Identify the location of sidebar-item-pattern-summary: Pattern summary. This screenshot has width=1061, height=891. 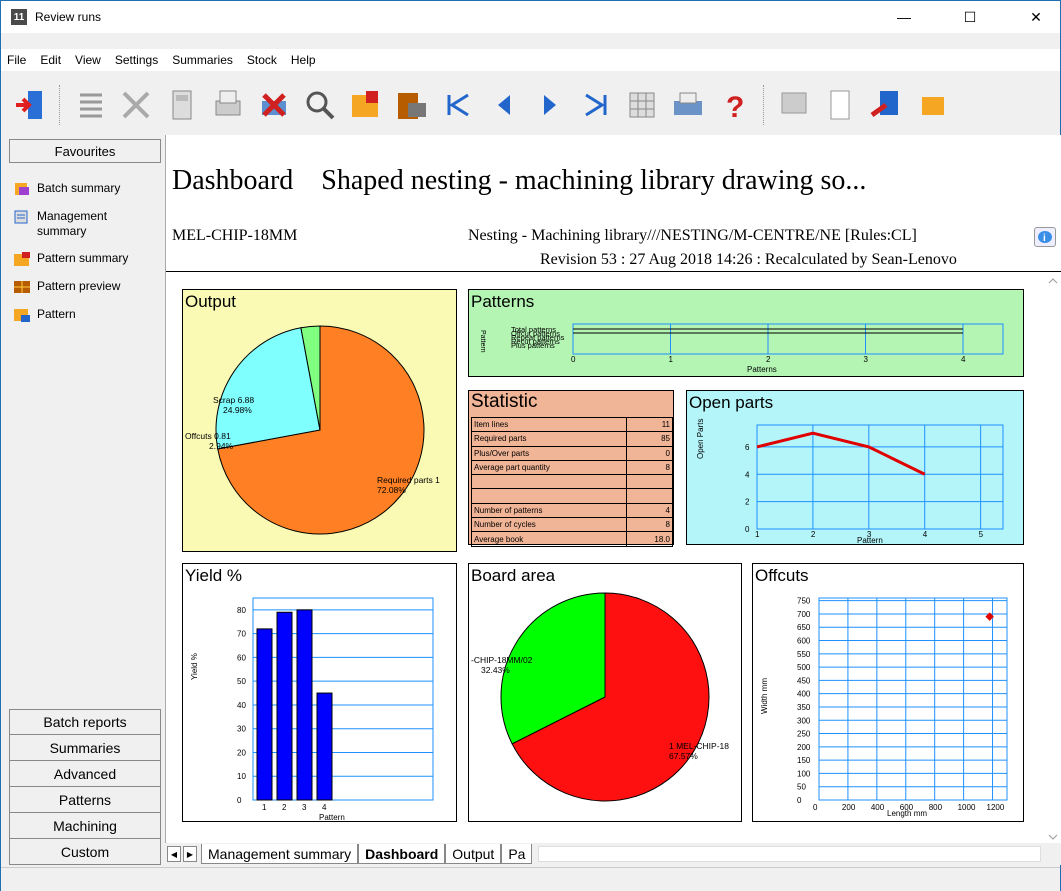
(85, 259).